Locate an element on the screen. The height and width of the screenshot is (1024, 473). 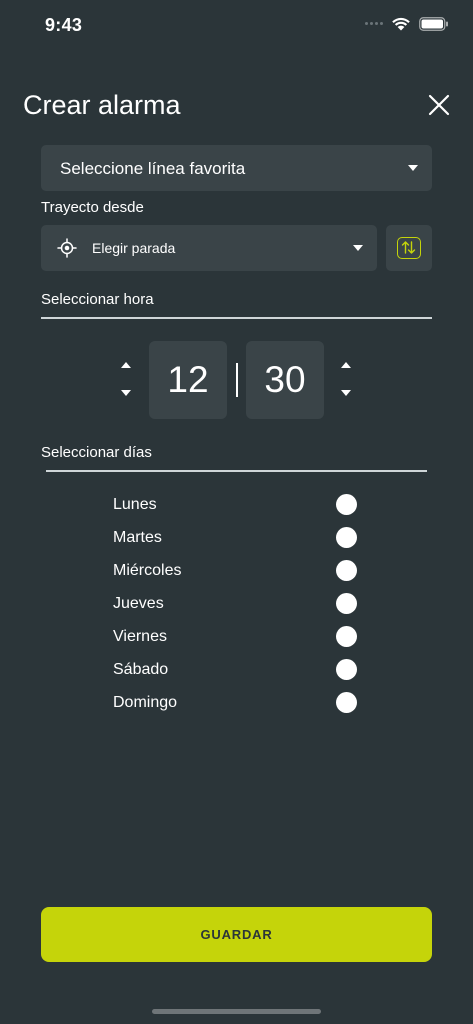
status-time: 9:43 is located at coordinates (64, 25).